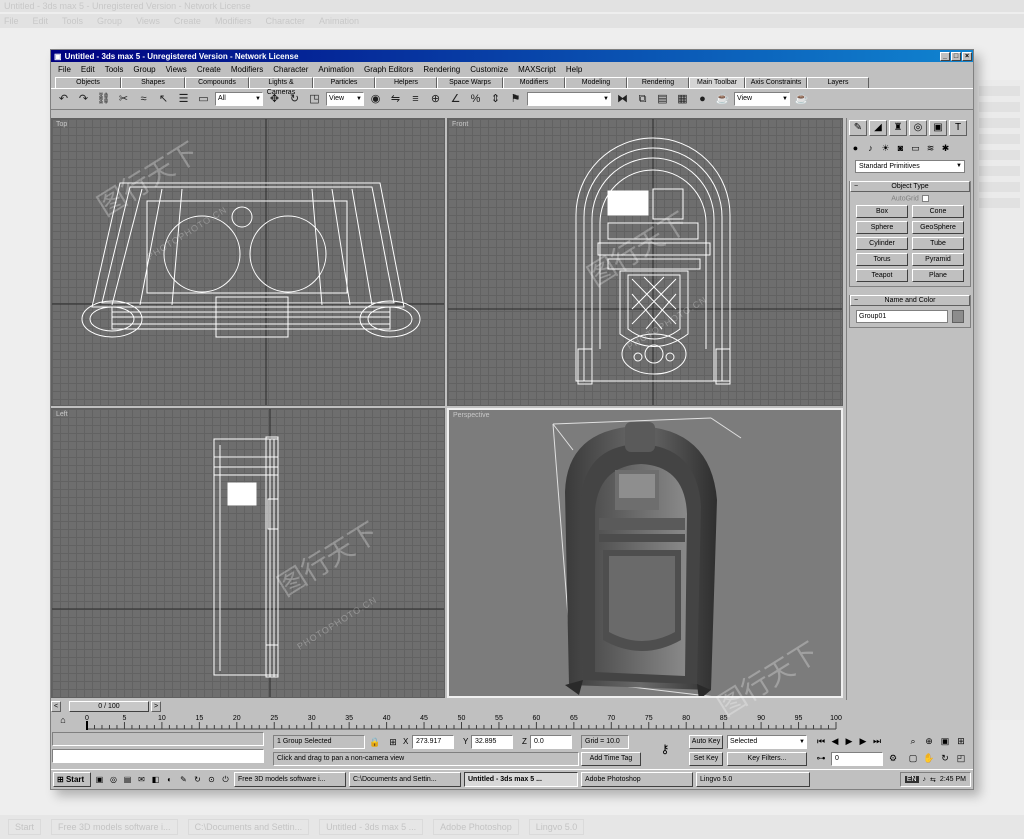 This screenshot has width=1024, height=839. Describe the element at coordinates (83, 99) in the screenshot. I see `redo-icon: ↷` at that location.